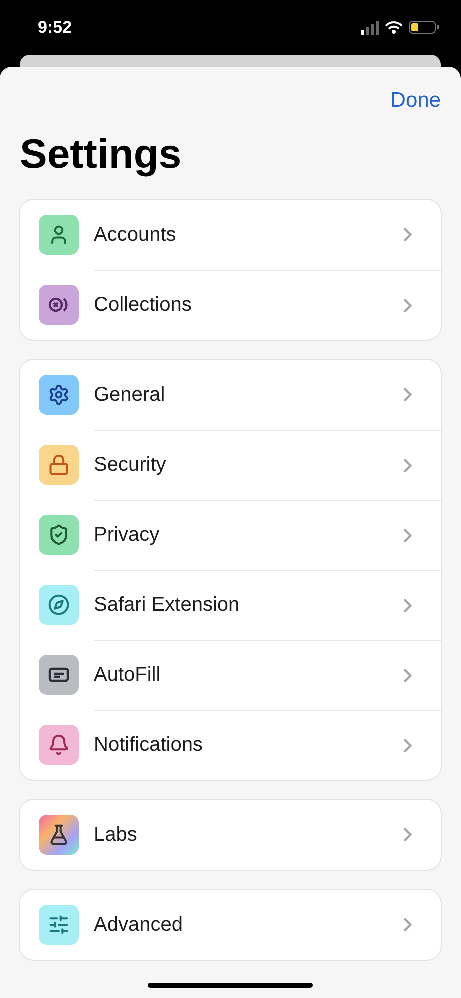  Describe the element at coordinates (167, 605) in the screenshot. I see `settings-item: Safari Extension` at that location.